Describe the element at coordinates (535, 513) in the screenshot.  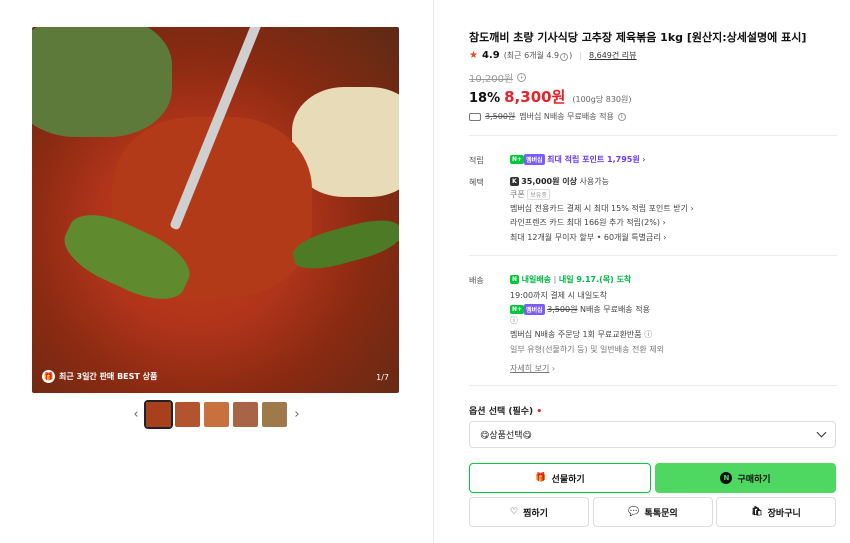
I see `wish-button-label: 찜하기` at that location.